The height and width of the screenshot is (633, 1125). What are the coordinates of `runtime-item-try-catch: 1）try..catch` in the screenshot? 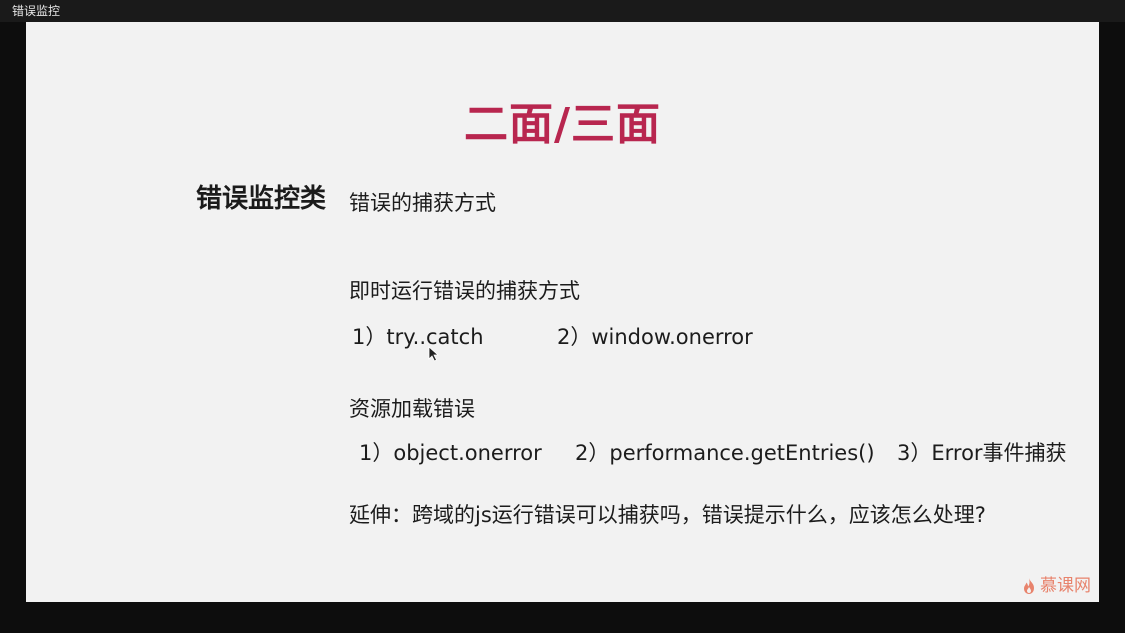 It's located at (418, 337).